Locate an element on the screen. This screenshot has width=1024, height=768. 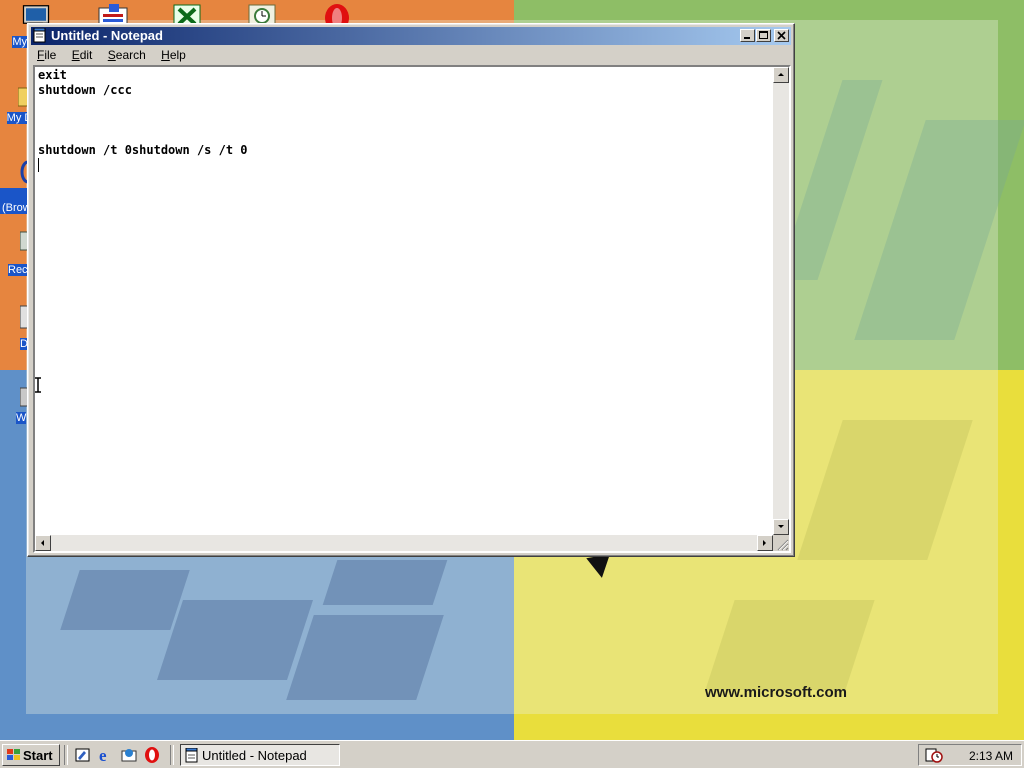
start-label: Start is located at coordinates (38, 755).